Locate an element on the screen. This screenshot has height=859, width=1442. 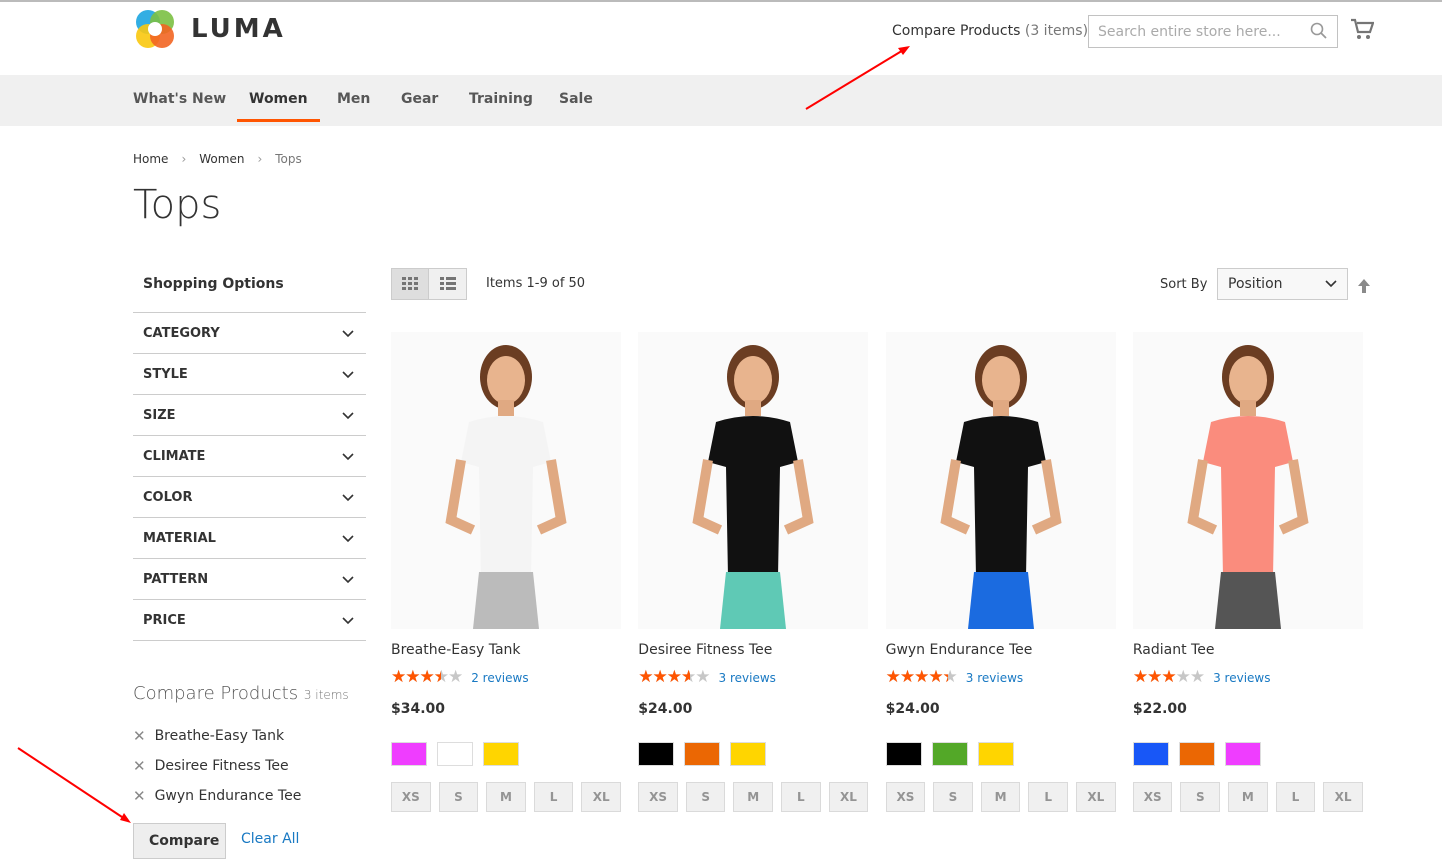
filter-category: CATEGORY is located at coordinates (249, 333).